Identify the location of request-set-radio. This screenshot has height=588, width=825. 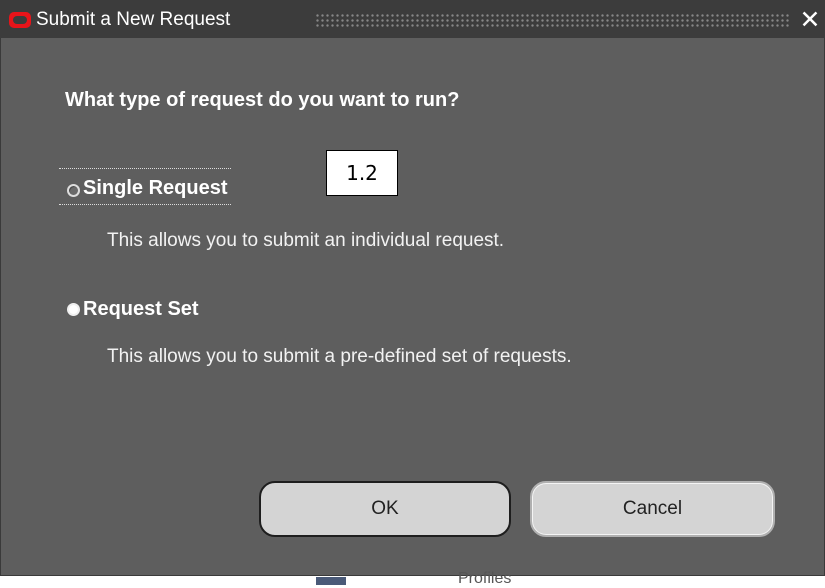
(73, 309).